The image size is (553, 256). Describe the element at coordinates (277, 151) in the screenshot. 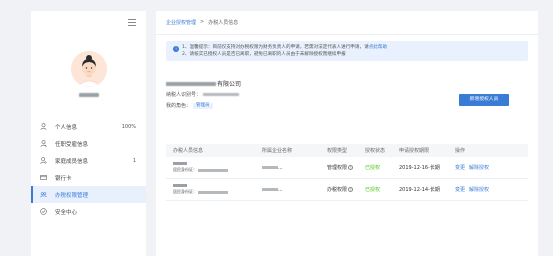

I see `header-company: 所属企业名称` at that location.